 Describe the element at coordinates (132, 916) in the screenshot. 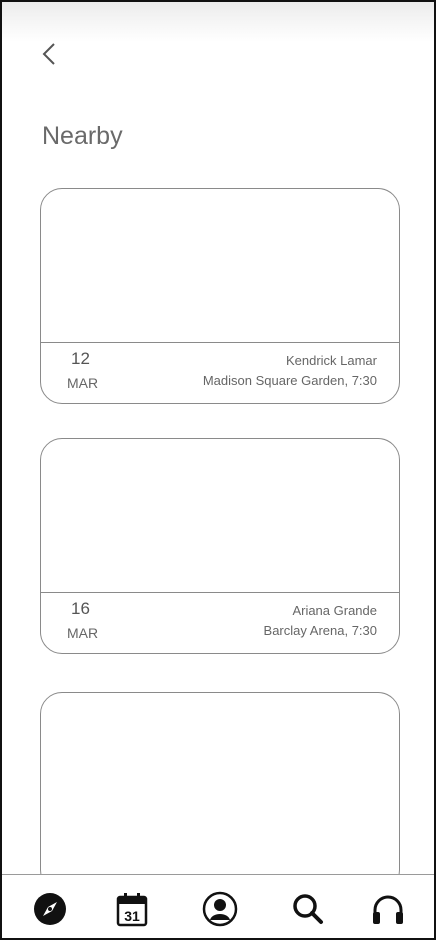

I see `calendar-icon-label: 31` at that location.